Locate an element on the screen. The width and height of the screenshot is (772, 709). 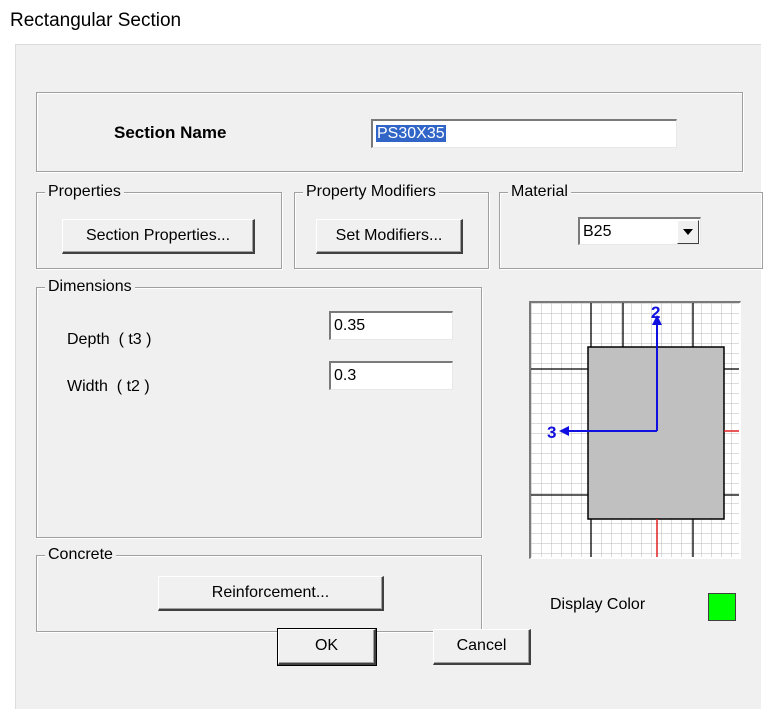
material-group: Material B25 is located at coordinates (631, 225).